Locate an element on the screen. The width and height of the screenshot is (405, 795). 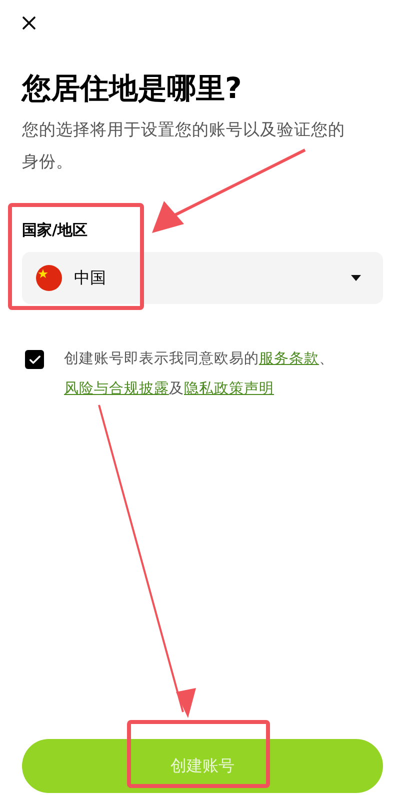
terms-link: 风险与合规披露 is located at coordinates (116, 389).